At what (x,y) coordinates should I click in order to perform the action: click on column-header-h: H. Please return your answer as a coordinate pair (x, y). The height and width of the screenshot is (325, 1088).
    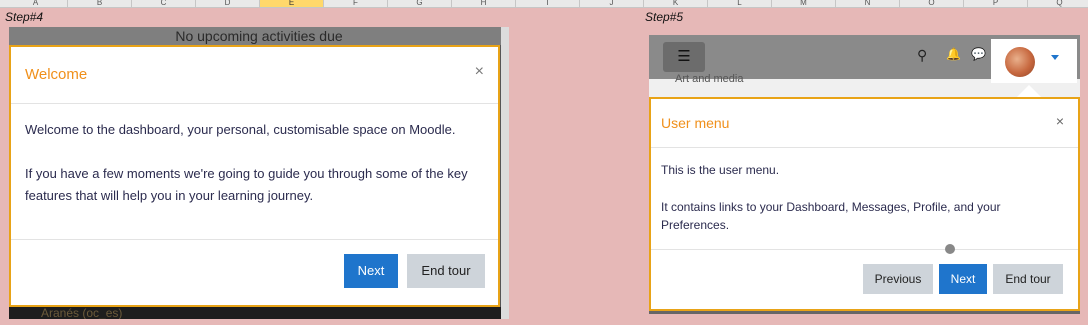
    Looking at the image, I should click on (484, 3).